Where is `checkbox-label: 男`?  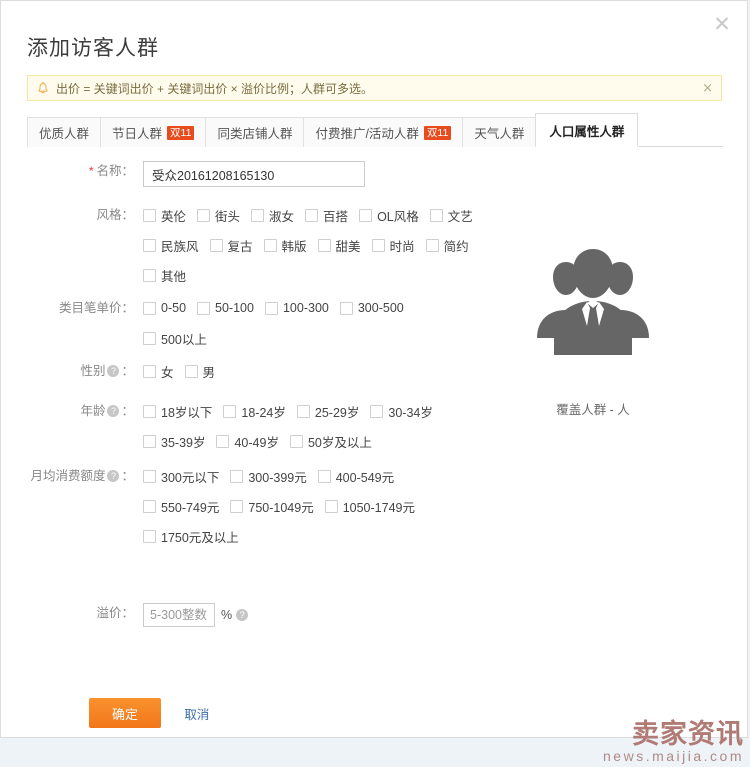 checkbox-label: 男 is located at coordinates (209, 372).